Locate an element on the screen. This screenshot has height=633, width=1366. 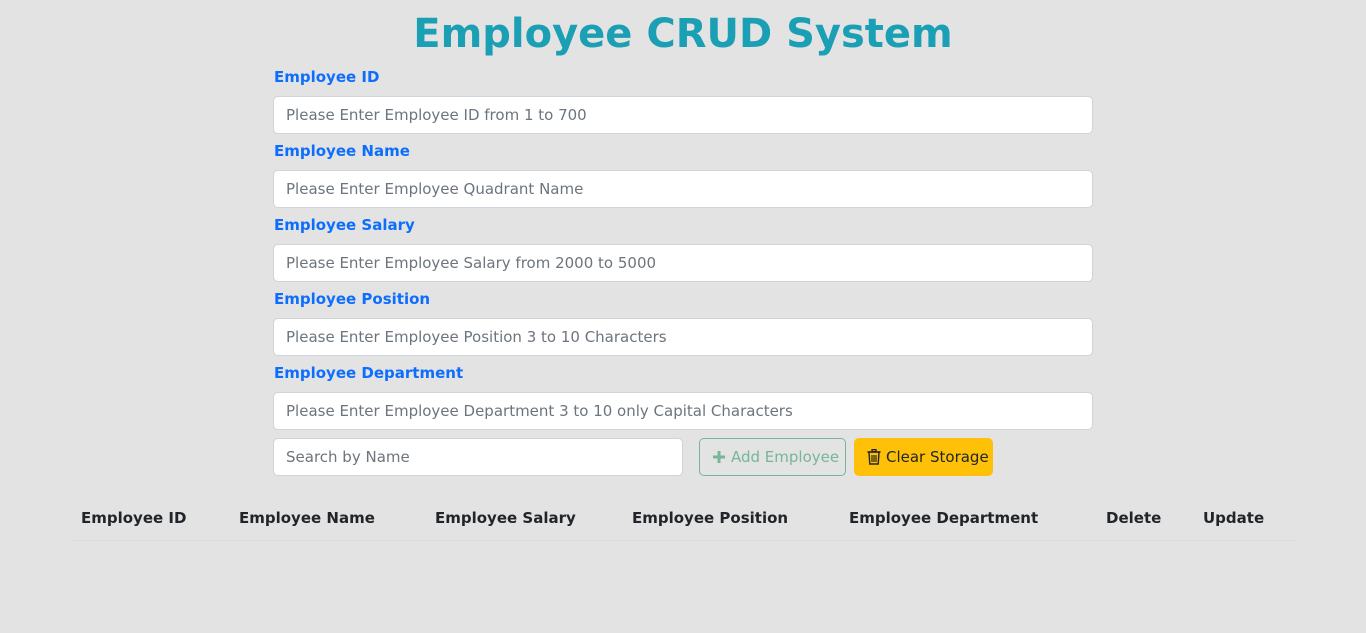
column-header-employee-department: Employee Department is located at coordinates (967, 518).